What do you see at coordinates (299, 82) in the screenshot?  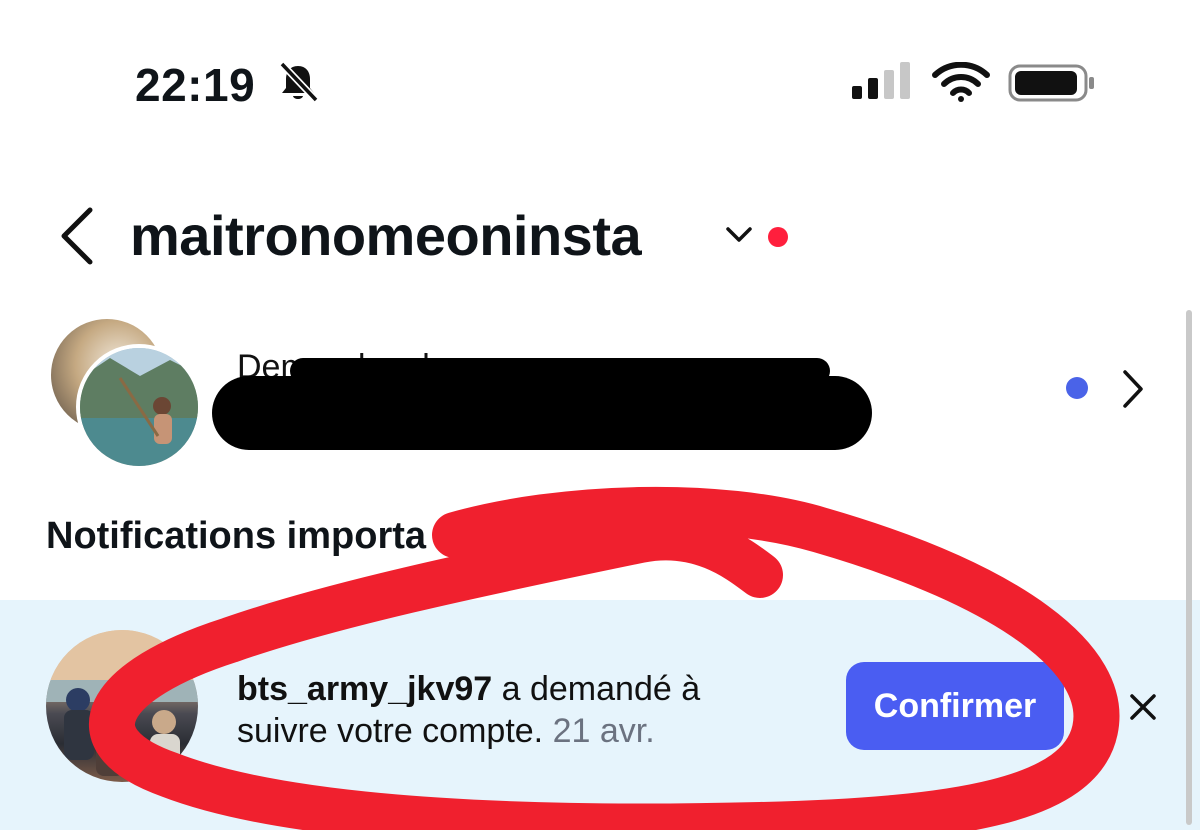 I see `bell-slash-icon` at bounding box center [299, 82].